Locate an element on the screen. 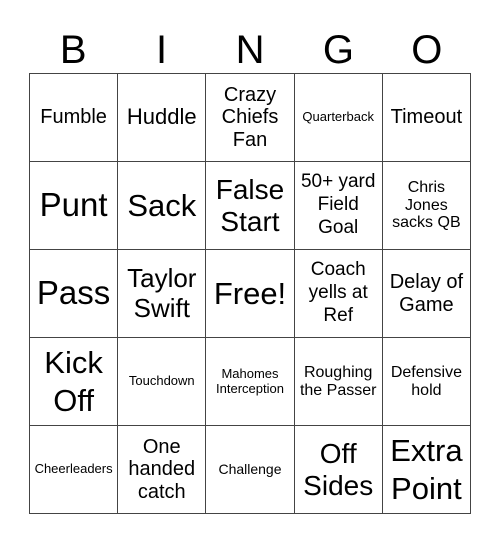 This screenshot has width=500, height=544. bingo-cell: 50+ yard Field Goal is located at coordinates (338, 206).